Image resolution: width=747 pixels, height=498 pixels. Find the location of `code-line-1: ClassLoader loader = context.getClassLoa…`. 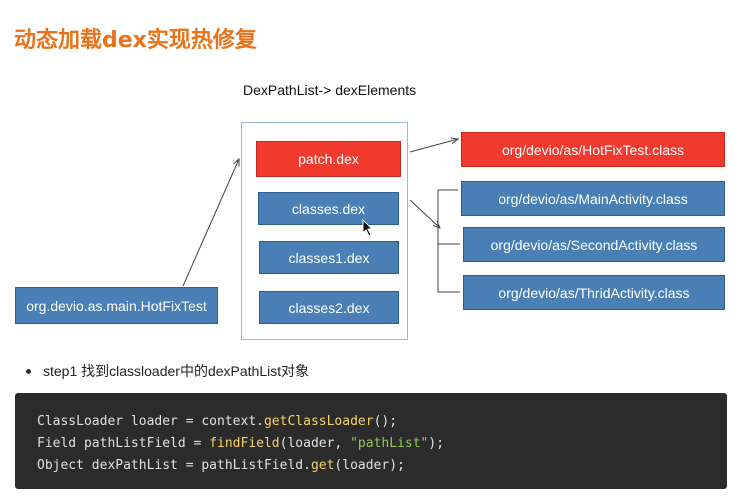

code-line-1: ClassLoader loader = context.getClassLoa… is located at coordinates (217, 421).